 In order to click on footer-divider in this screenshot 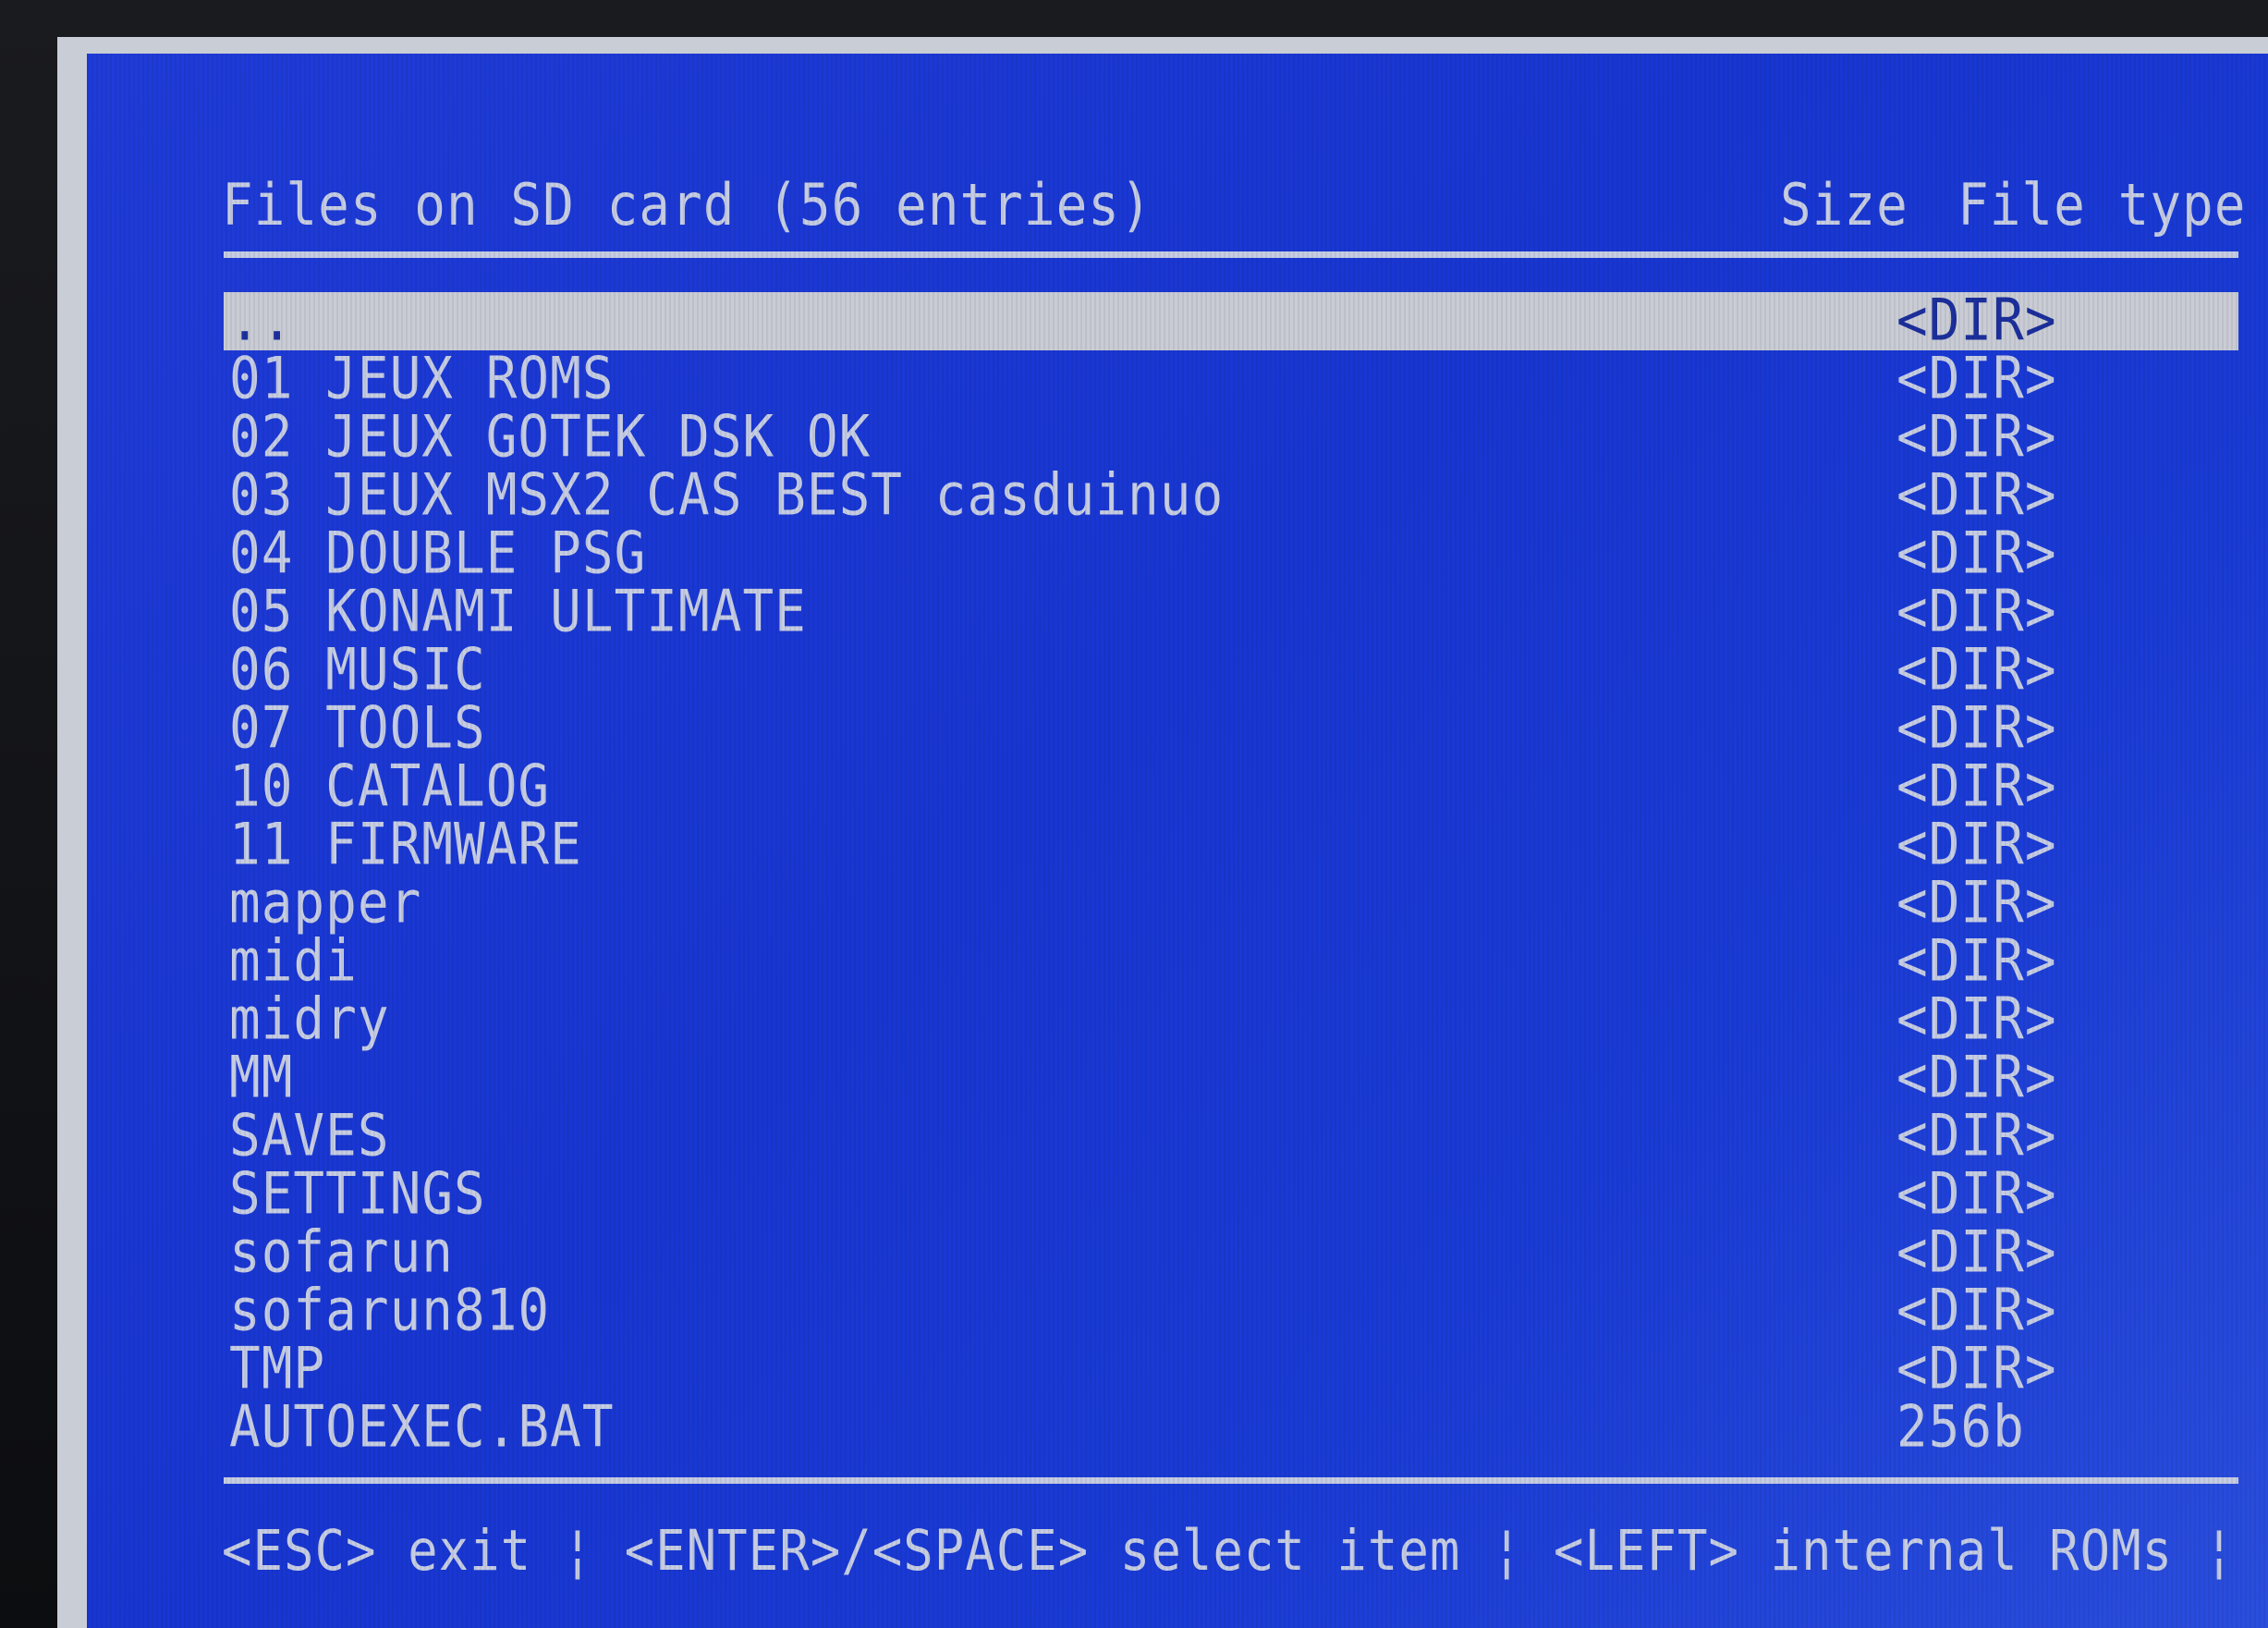, I will do `click(1231, 1481)`.